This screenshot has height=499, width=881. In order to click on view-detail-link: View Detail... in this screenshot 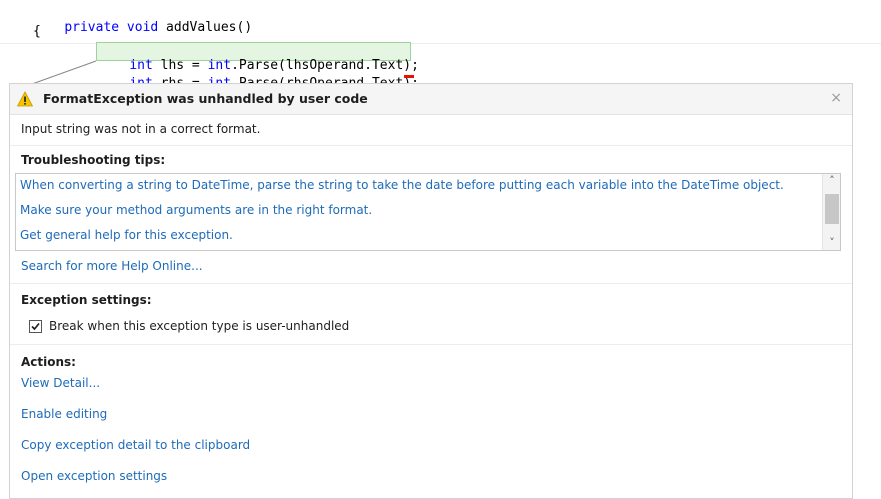, I will do `click(60, 383)`.